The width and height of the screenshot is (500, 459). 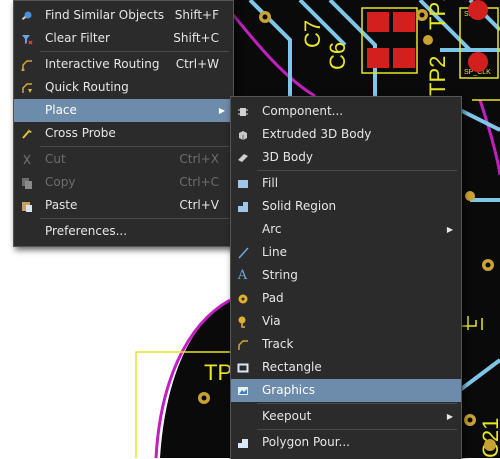 I want to click on submenu-item-graphics: Graphics, so click(x=346, y=390).